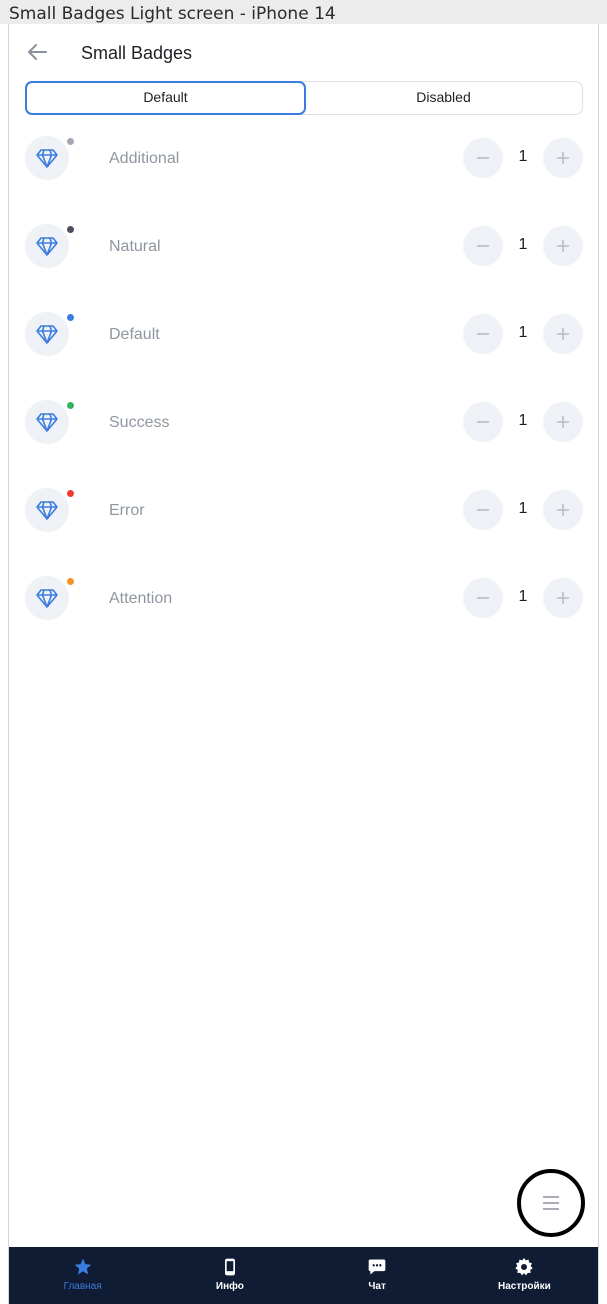  I want to click on phone-icon, so click(229, 1267).